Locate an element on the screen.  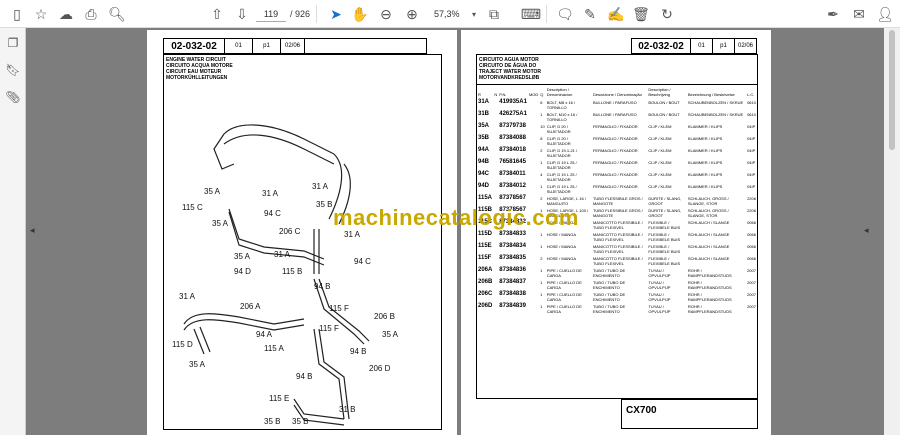
revision: 01 is located at coordinates (701, 46).